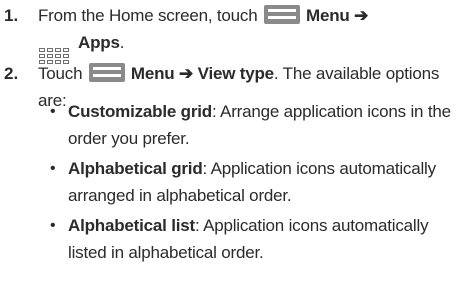 The image size is (472, 296). What do you see at coordinates (11, 73) in the screenshot?
I see `step-number: 2.` at bounding box center [11, 73].